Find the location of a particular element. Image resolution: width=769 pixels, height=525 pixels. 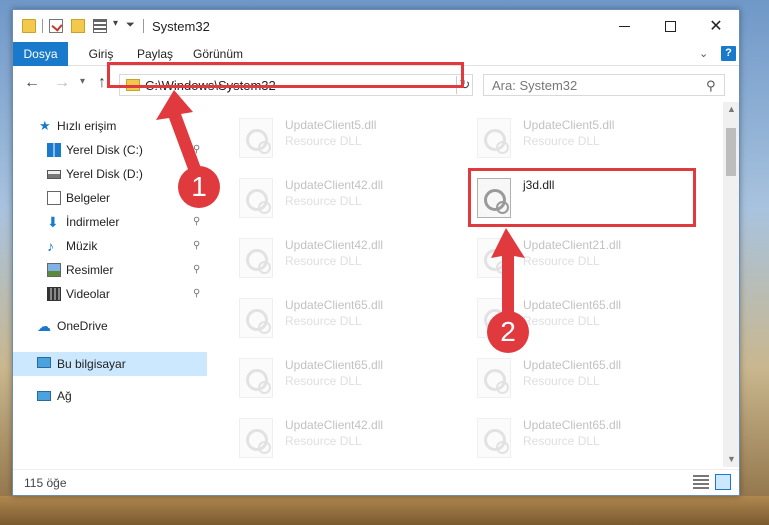

large-icons-view-icon is located at coordinates (723, 482).